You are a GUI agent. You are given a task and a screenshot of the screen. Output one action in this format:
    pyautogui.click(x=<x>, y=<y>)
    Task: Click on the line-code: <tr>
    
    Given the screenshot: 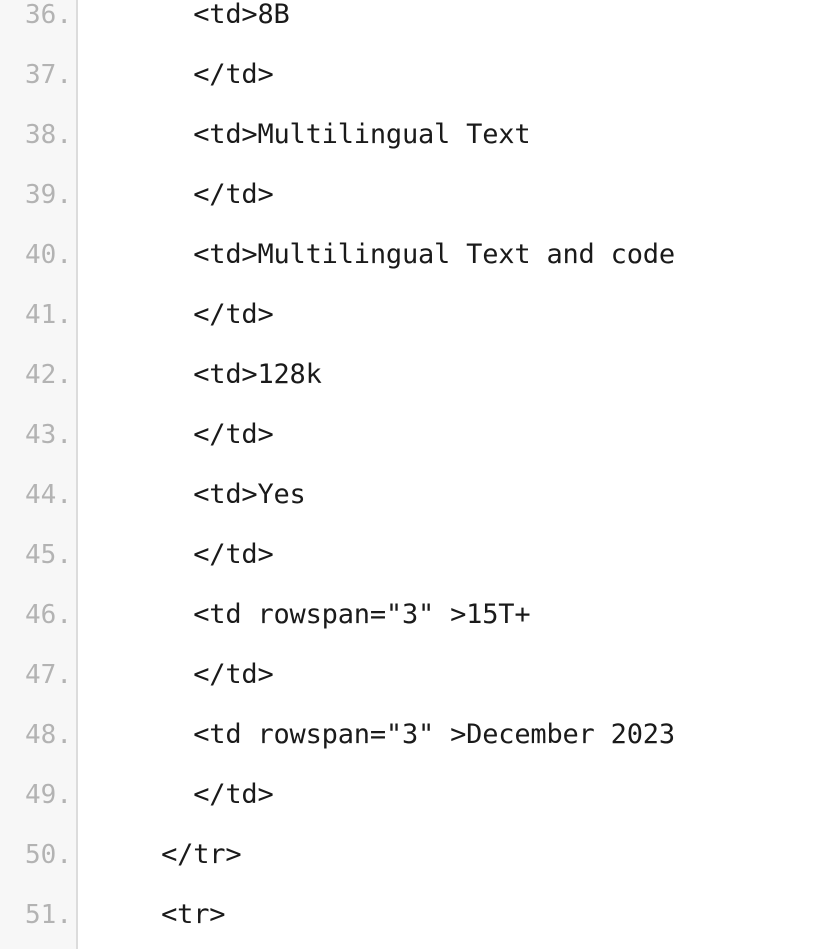 What is the action you would take?
    pyautogui.click(x=446, y=915)
    